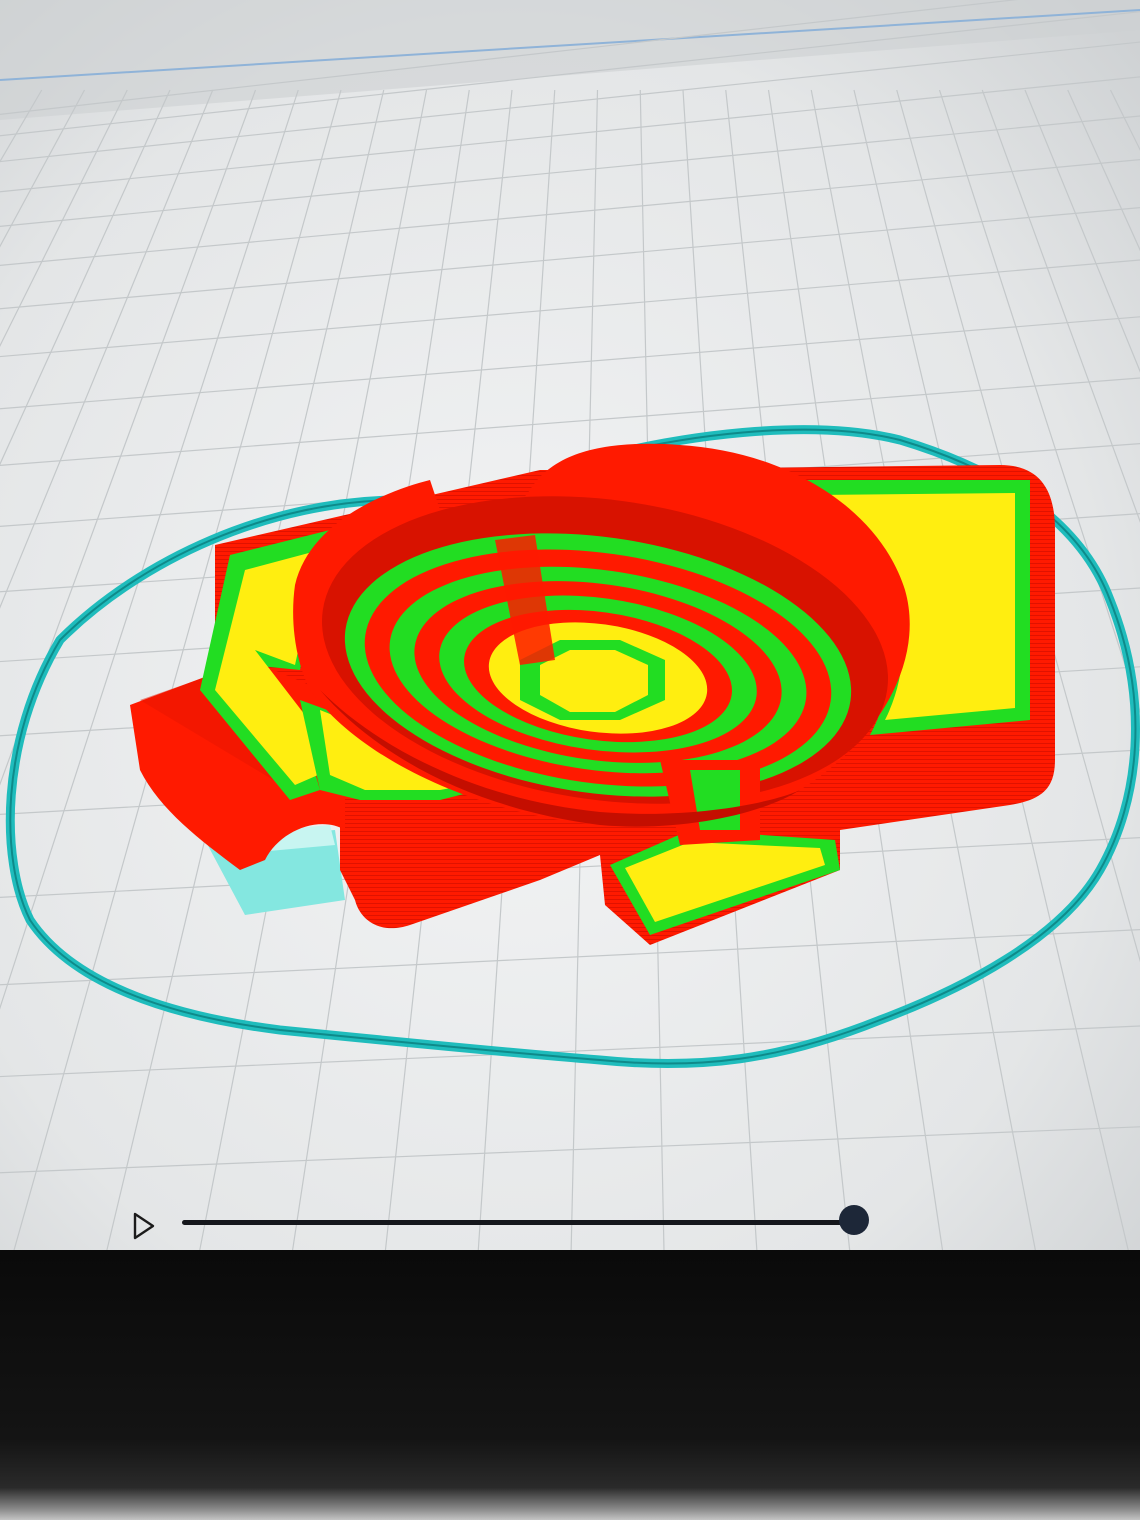  I want to click on play-icon, so click(144, 1226).